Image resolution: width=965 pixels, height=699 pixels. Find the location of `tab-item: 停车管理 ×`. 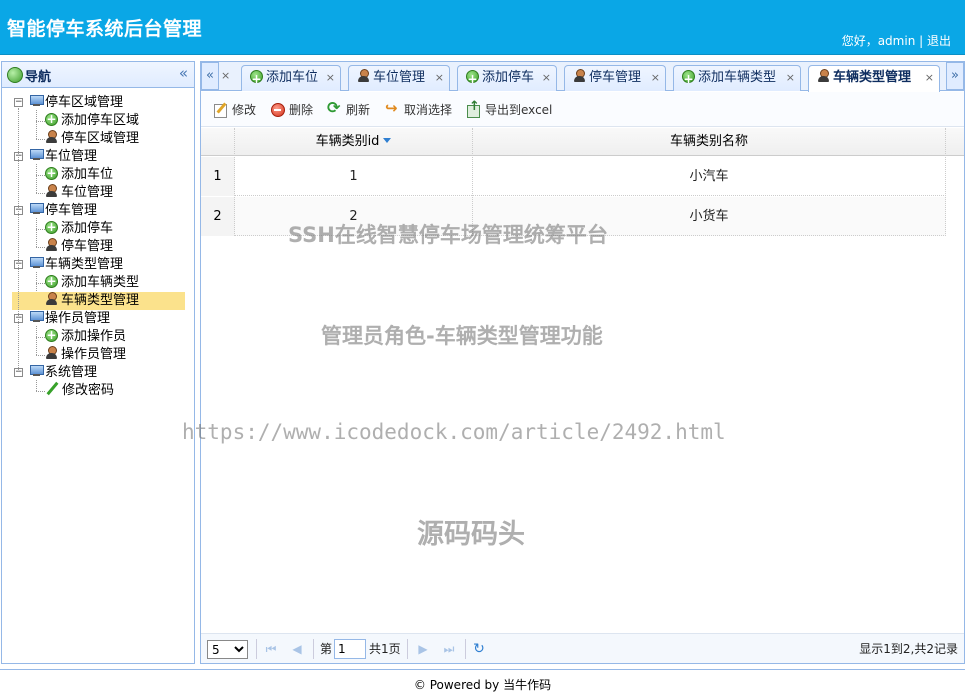

tab-item: 停车管理 × is located at coordinates (615, 78).